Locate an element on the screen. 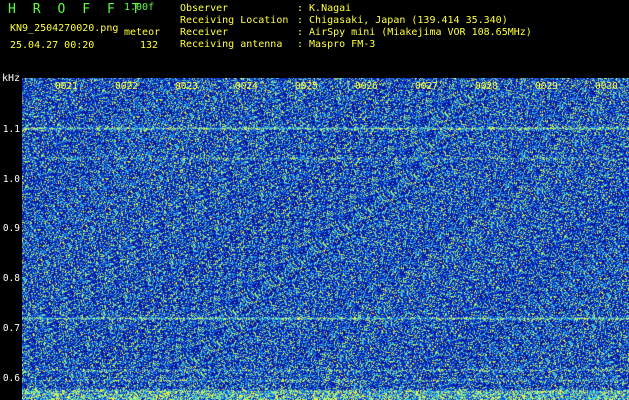  version-label: 1.00f is located at coordinates (139, 7).